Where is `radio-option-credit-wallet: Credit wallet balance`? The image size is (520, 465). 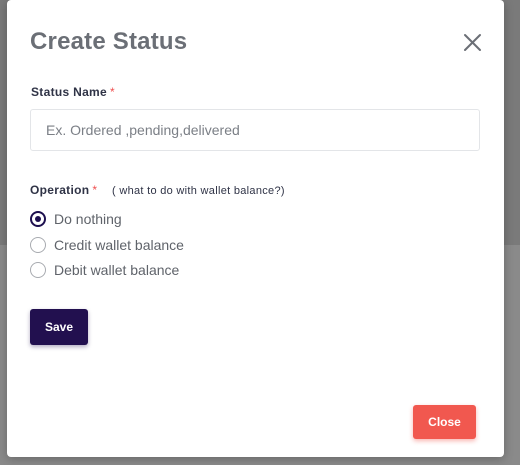 radio-option-credit-wallet: Credit wallet balance is located at coordinates (107, 245).